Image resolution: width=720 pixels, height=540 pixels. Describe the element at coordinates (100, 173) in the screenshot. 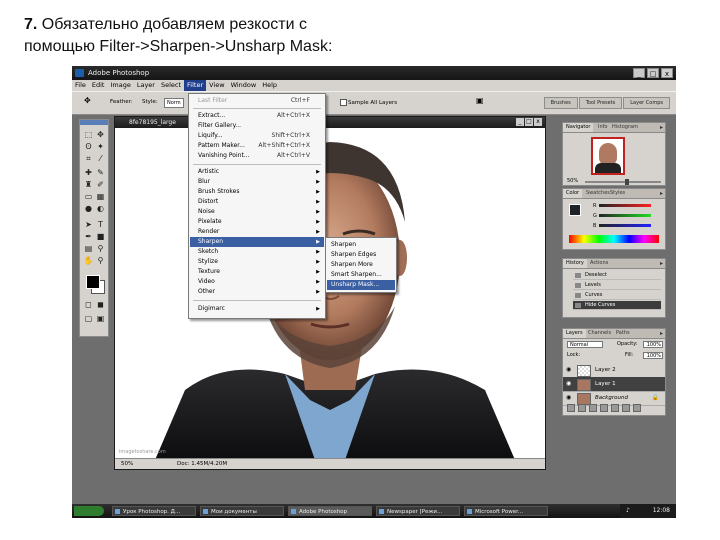

I see `brush-tool-icon: ✎` at that location.